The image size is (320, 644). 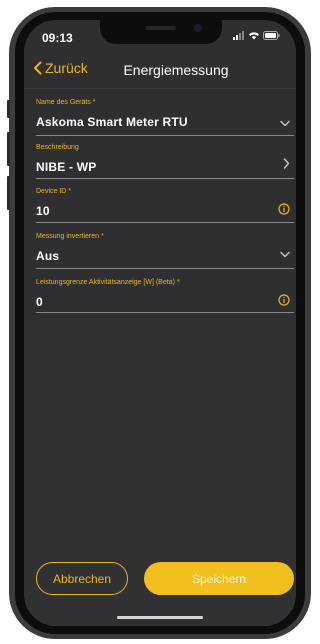 I want to click on volume-up-button, so click(x=8, y=149).